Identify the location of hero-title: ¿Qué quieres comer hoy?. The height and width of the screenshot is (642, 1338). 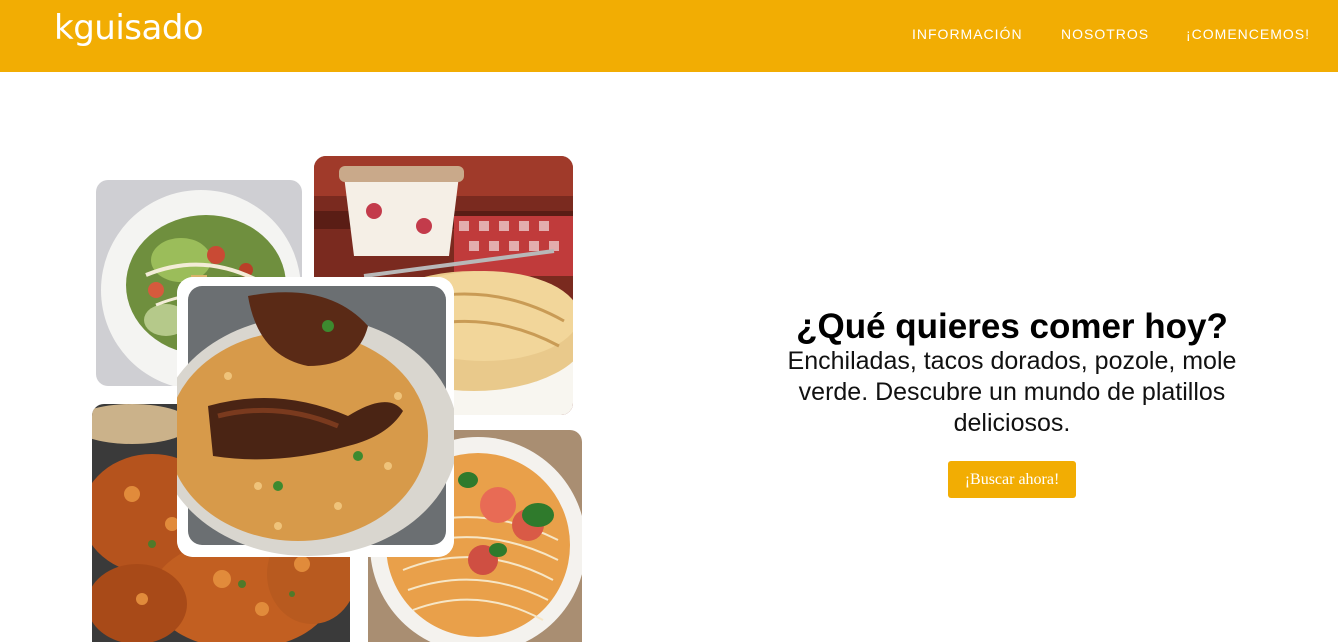
(1012, 326).